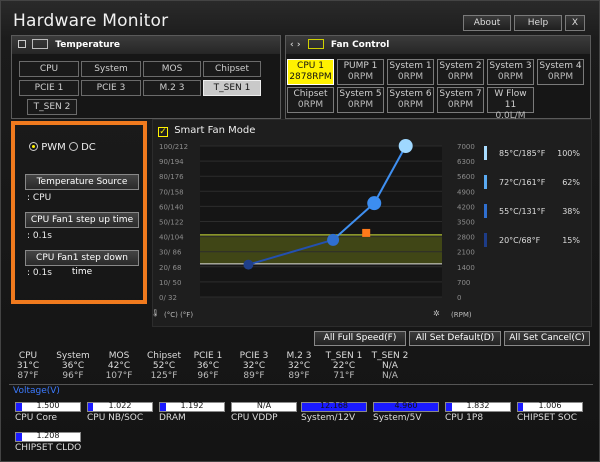 The image size is (600, 462). I want to click on voltage-label: CPU Core, so click(36, 418).